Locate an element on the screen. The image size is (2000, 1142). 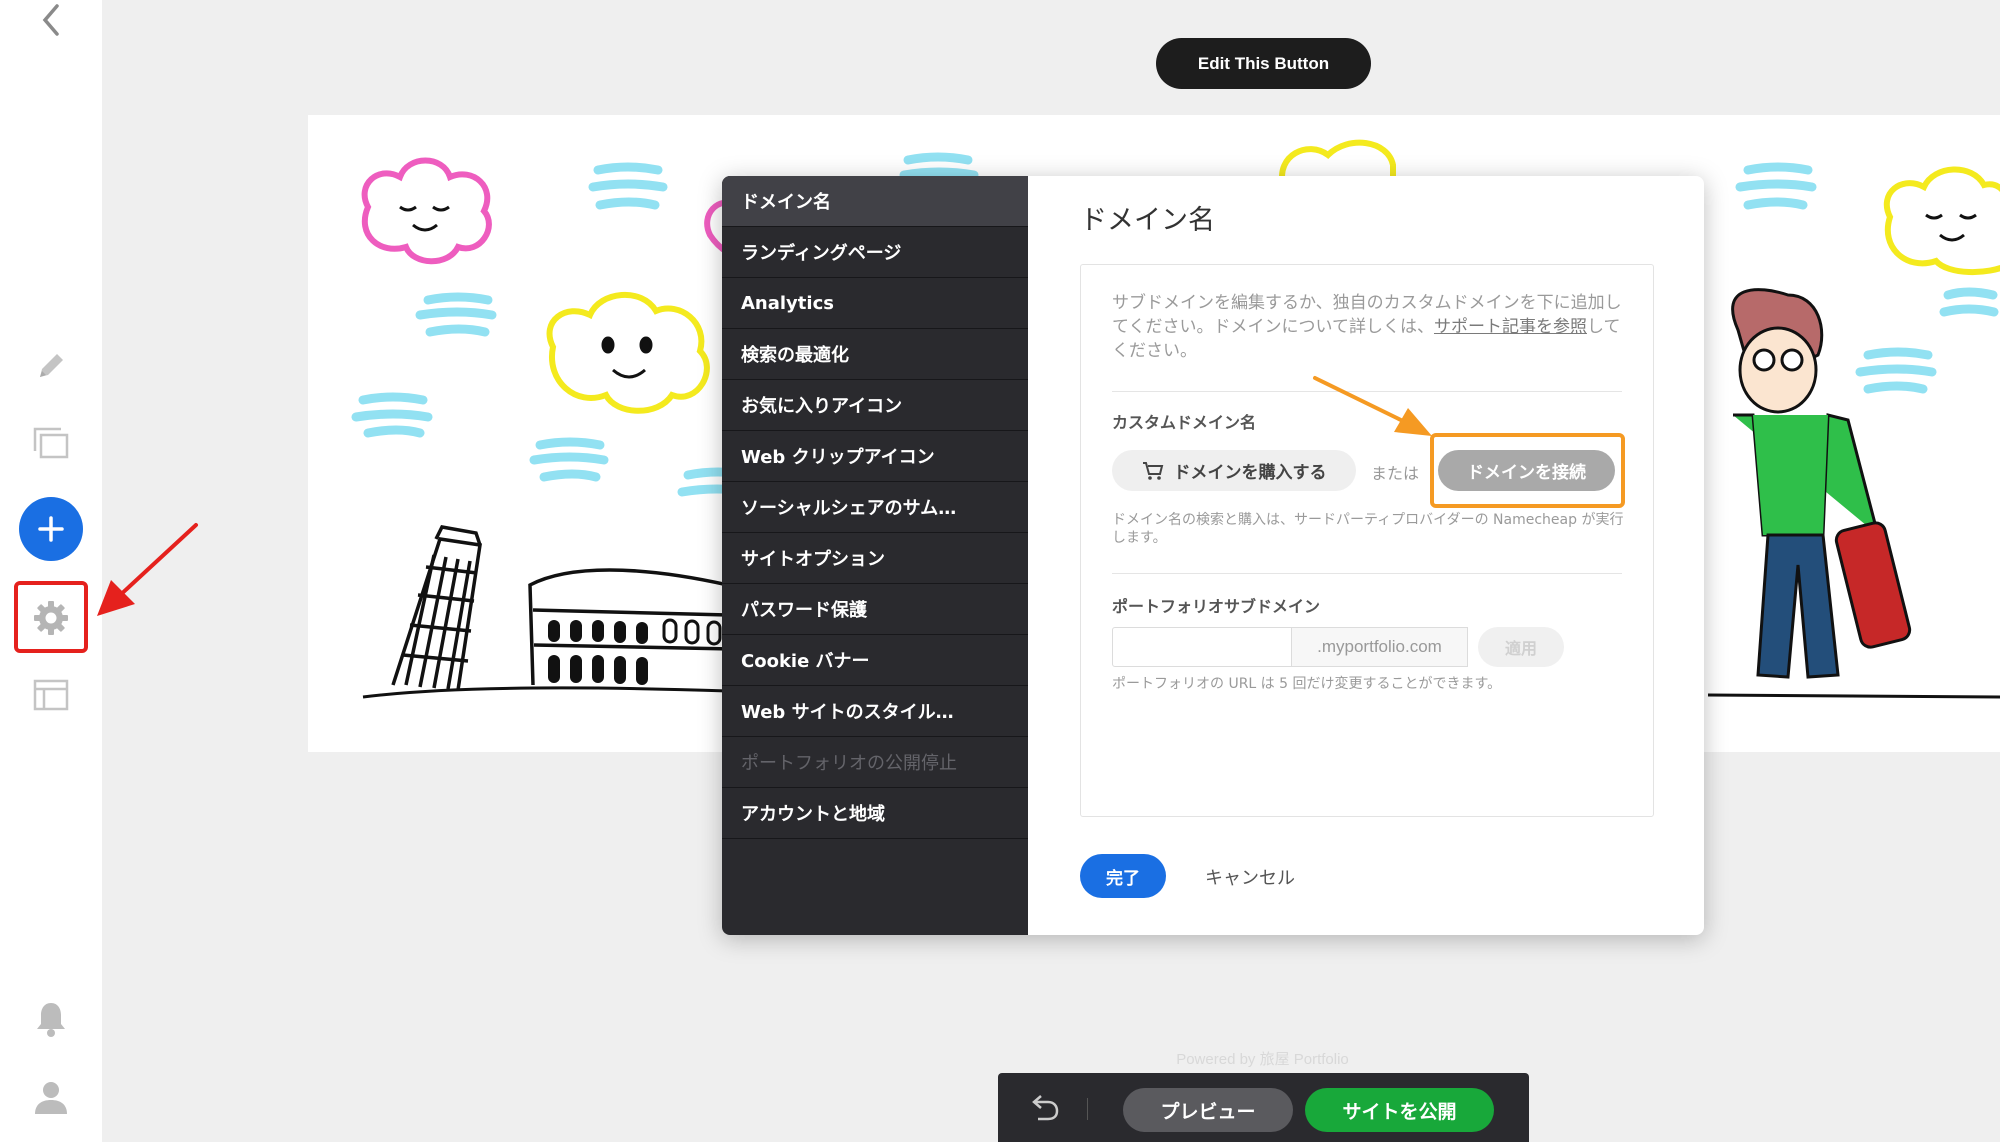
back-chevron-icon is located at coordinates (51, 23).